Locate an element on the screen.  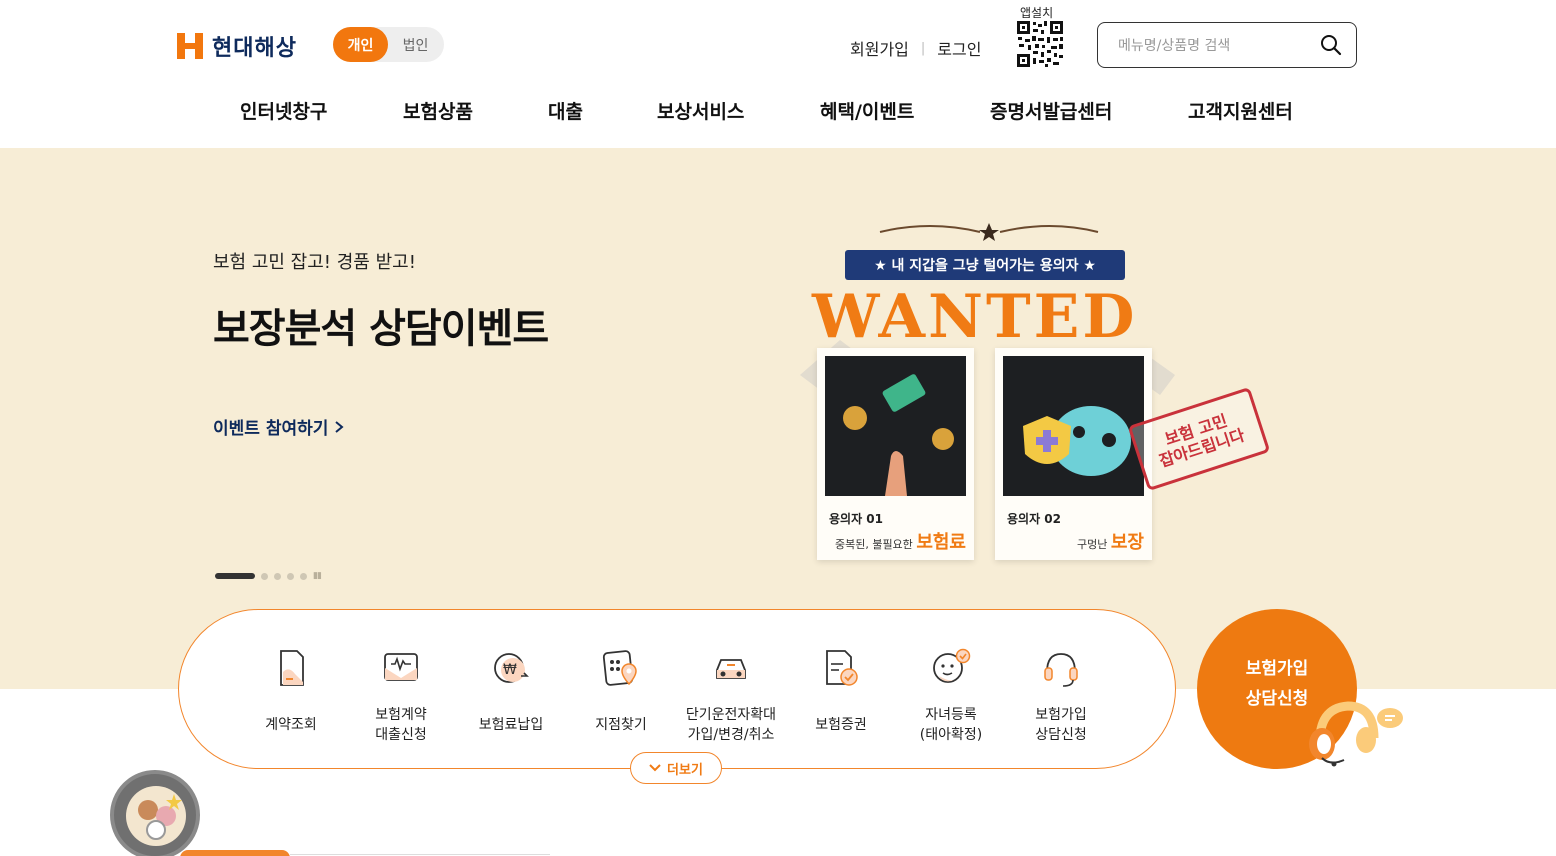
nav-item-internet-window: 인터넷창구 is located at coordinates (283, 110).